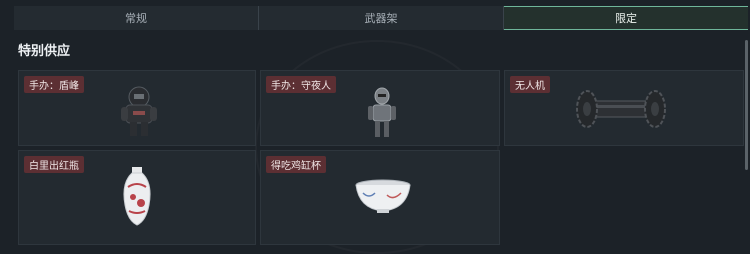  Describe the element at coordinates (136, 18) in the screenshot. I see `tab-regular: 常规` at that location.